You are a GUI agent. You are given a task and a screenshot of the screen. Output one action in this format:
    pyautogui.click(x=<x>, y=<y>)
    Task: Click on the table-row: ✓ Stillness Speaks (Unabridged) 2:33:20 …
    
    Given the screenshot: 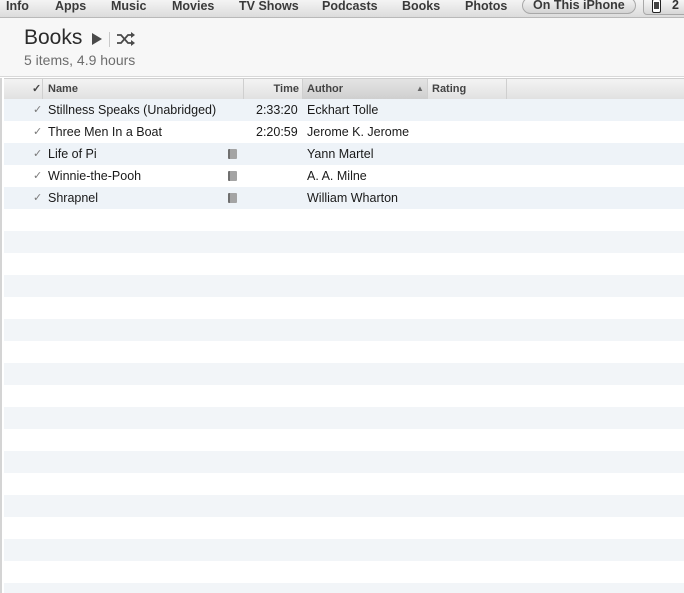 What is the action you would take?
    pyautogui.click(x=344, y=110)
    